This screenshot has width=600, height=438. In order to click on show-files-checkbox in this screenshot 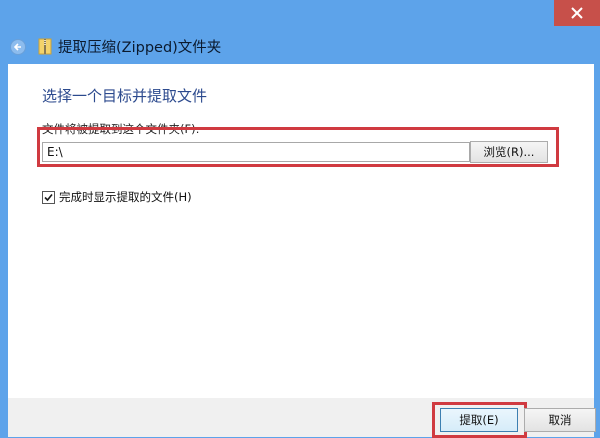, I will do `click(48, 197)`.